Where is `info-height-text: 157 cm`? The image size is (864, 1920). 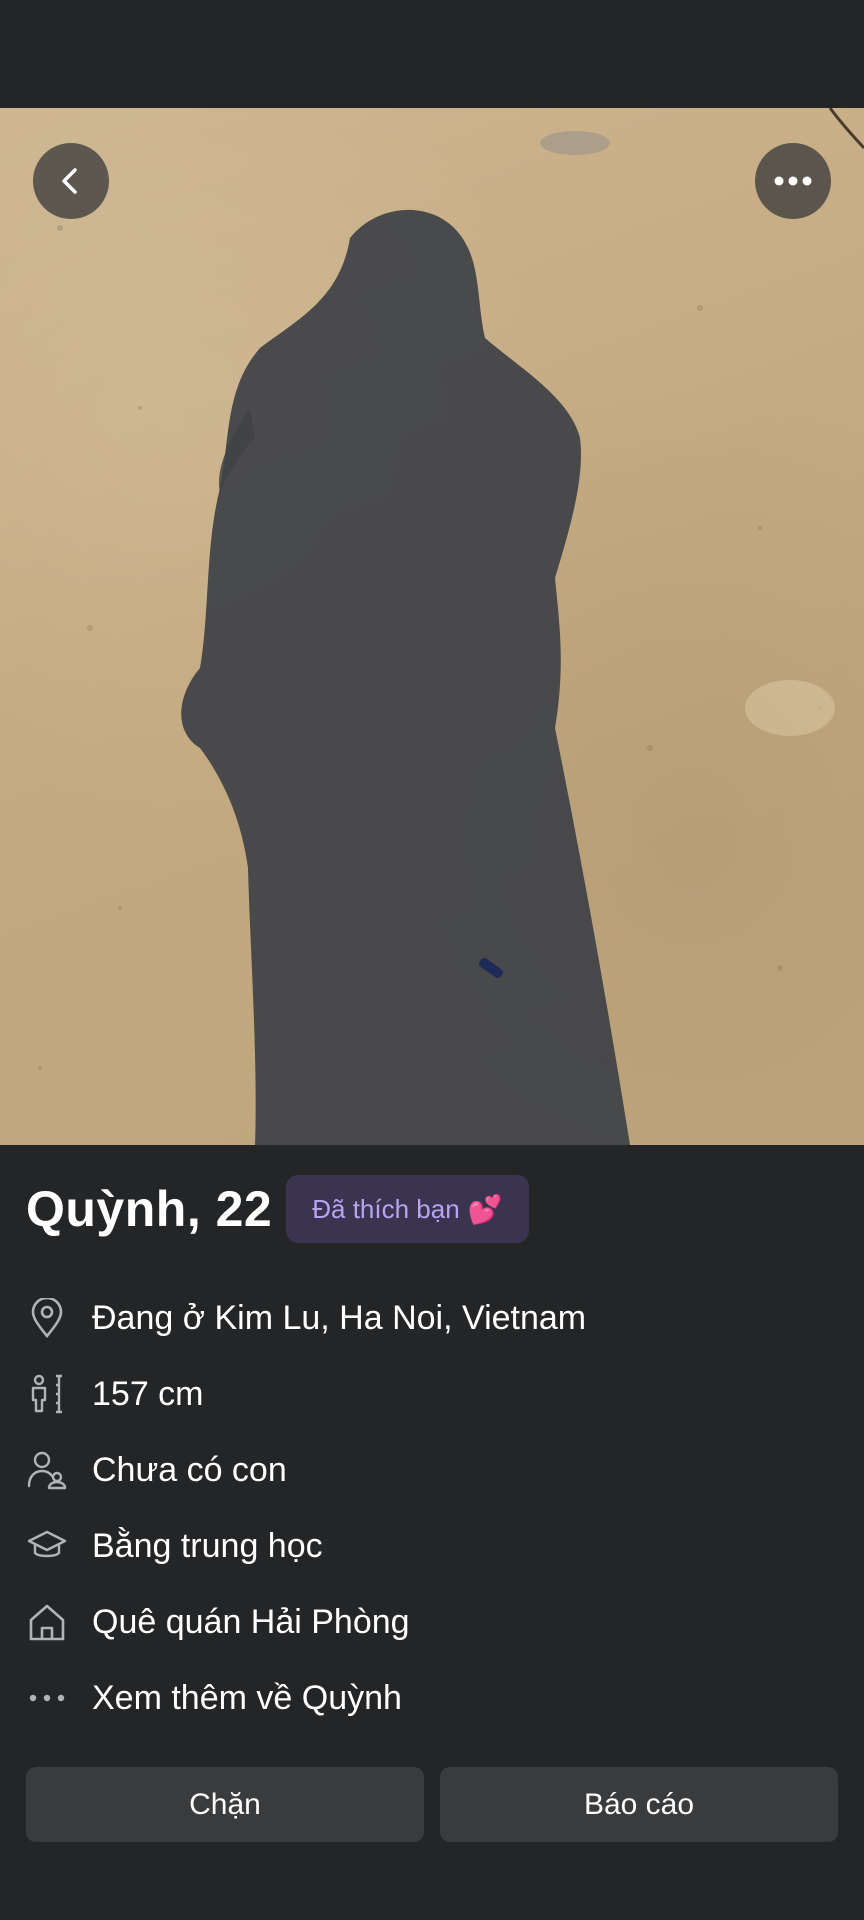 info-height-text: 157 cm is located at coordinates (148, 1393).